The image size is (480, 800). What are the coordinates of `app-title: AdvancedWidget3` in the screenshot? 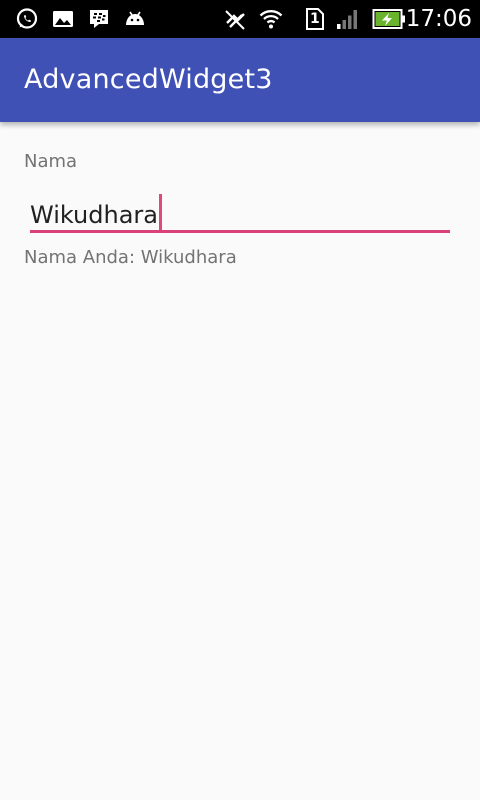 It's located at (148, 79).